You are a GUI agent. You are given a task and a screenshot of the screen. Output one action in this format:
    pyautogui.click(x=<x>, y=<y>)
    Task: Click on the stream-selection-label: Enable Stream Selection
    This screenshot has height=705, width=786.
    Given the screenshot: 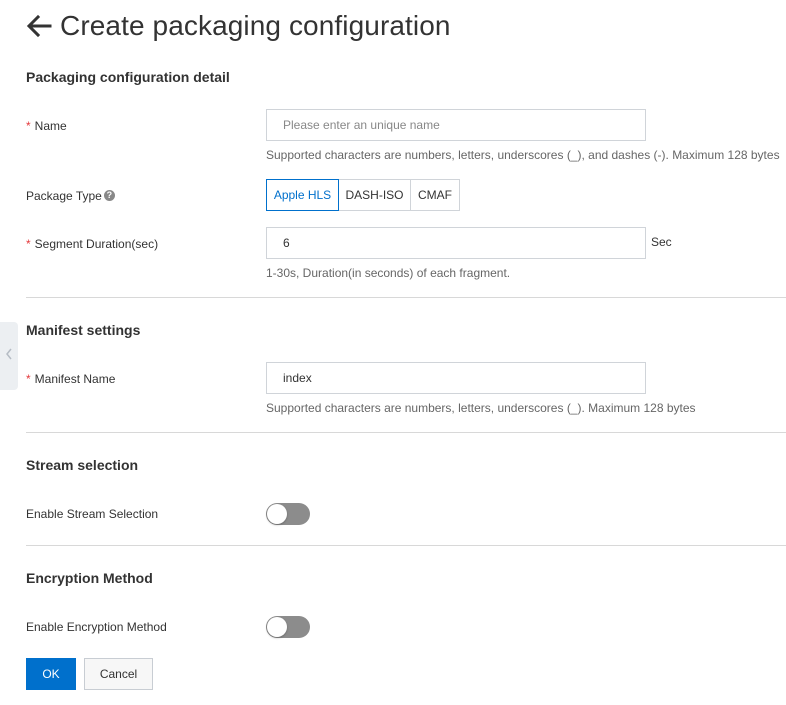 What is the action you would take?
    pyautogui.click(x=92, y=514)
    